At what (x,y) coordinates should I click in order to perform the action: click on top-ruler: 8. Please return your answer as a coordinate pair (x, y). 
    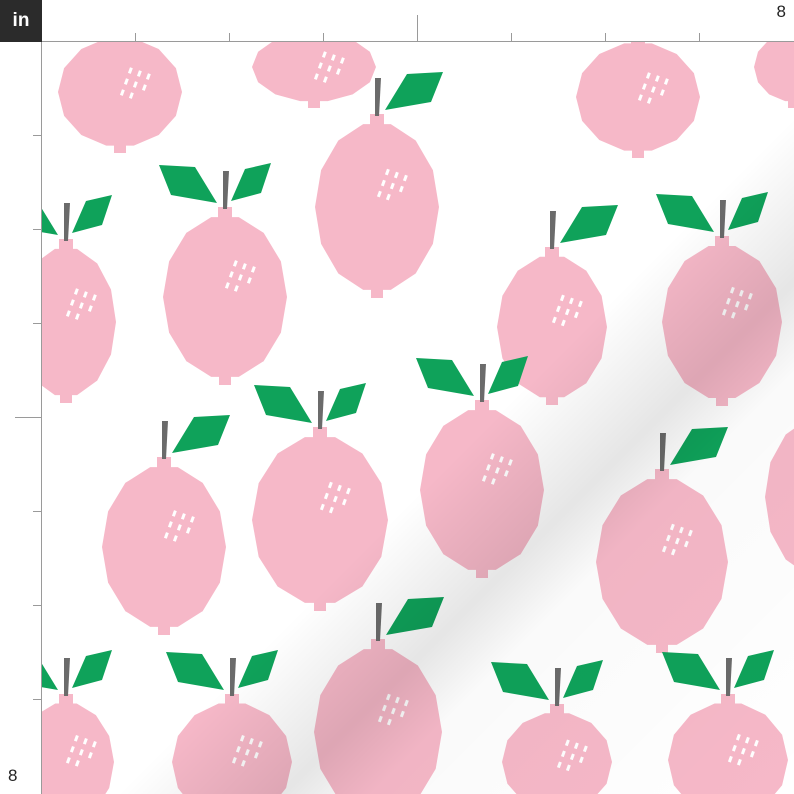
    Looking at the image, I should click on (418, 21).